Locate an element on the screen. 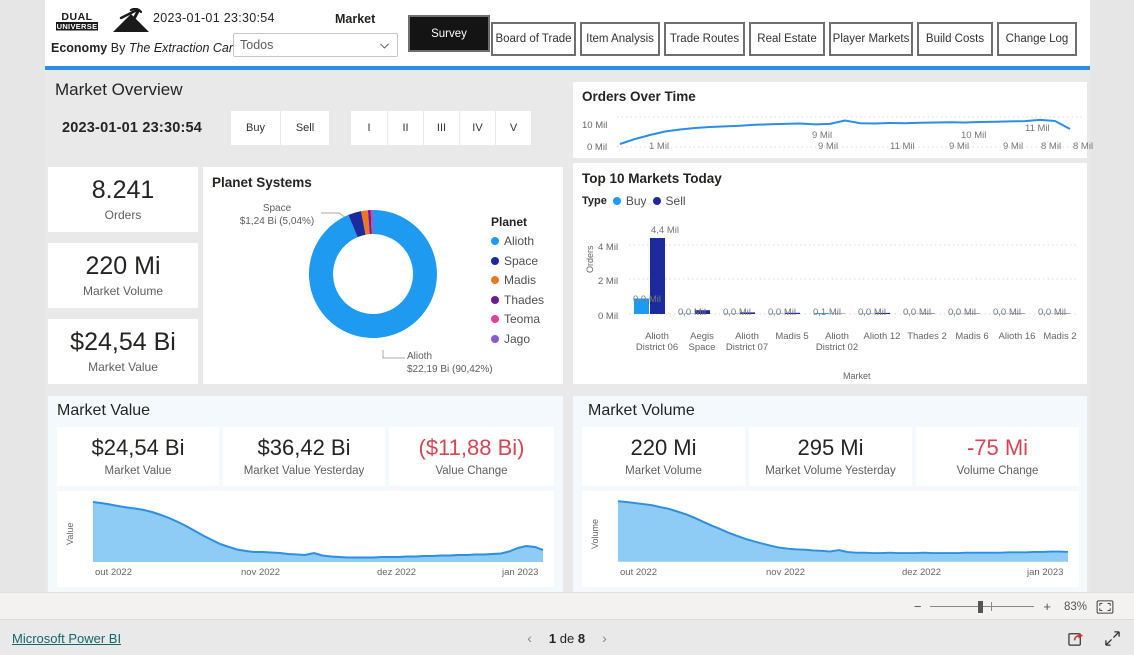 This screenshot has width=1134, height=655. orders-ytick-0mil: 0 Mil is located at coordinates (597, 147).